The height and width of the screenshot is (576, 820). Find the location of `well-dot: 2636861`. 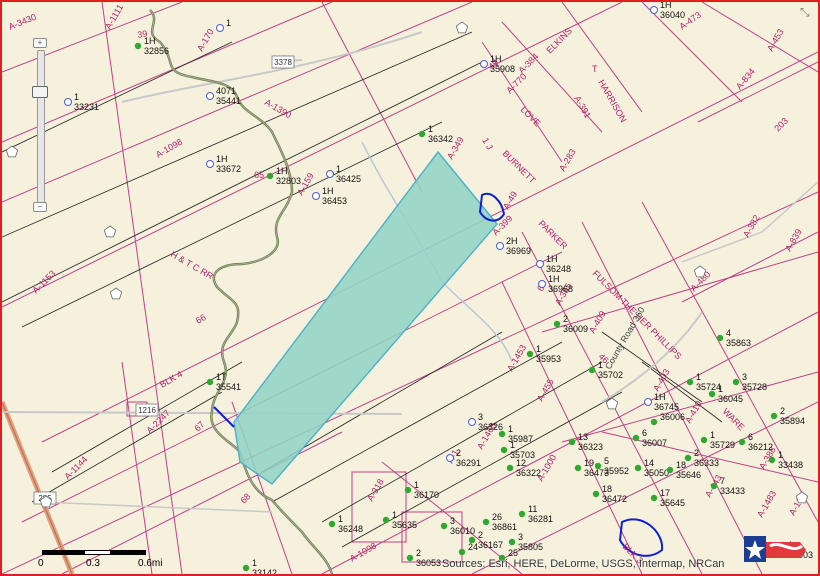

well-dot: 2636861 is located at coordinates (499, 522).